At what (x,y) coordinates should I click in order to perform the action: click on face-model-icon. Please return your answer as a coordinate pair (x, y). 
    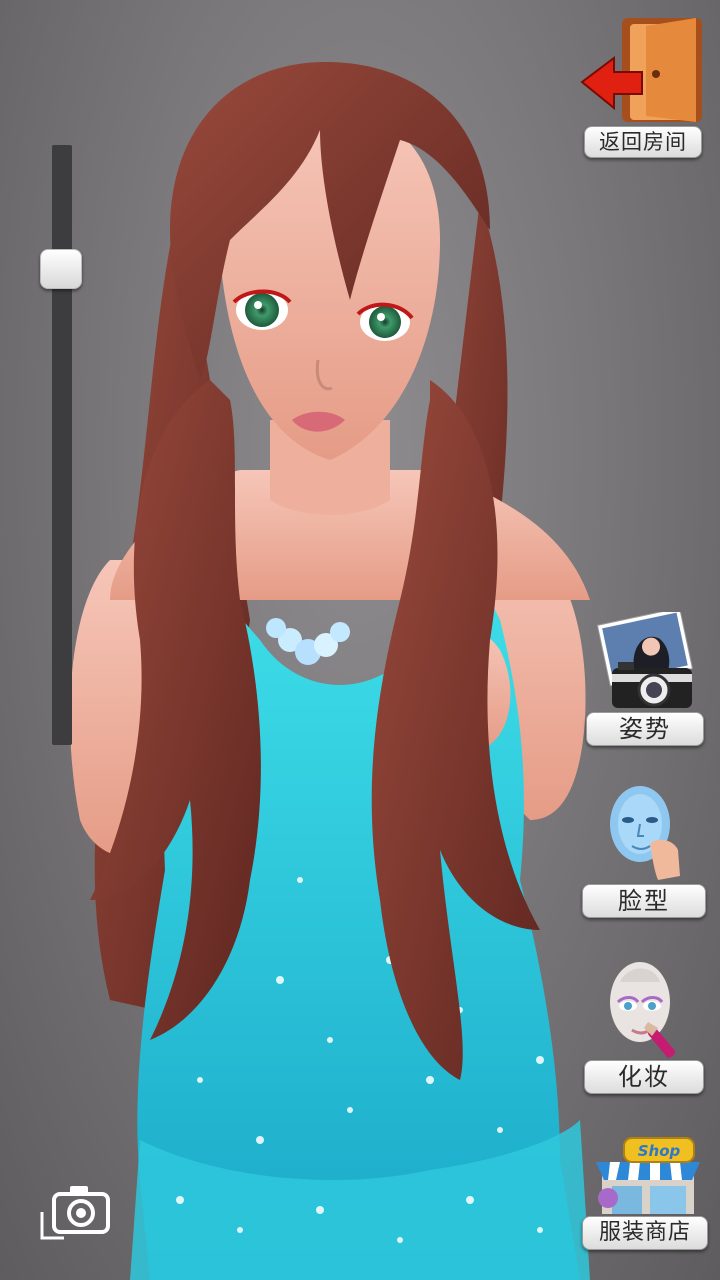
    Looking at the image, I should click on (645, 833).